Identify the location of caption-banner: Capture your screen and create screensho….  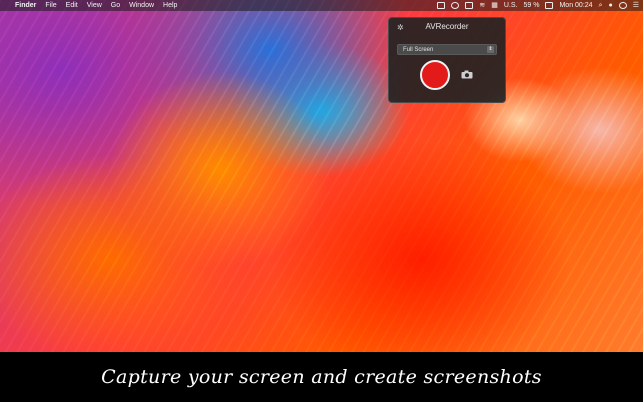
(321, 377).